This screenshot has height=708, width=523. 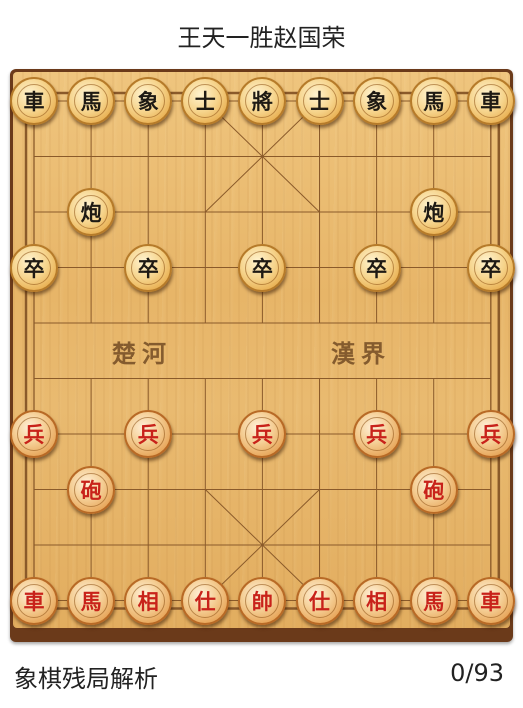 I want to click on piece-b-elephant-r: 象, so click(x=376, y=101).